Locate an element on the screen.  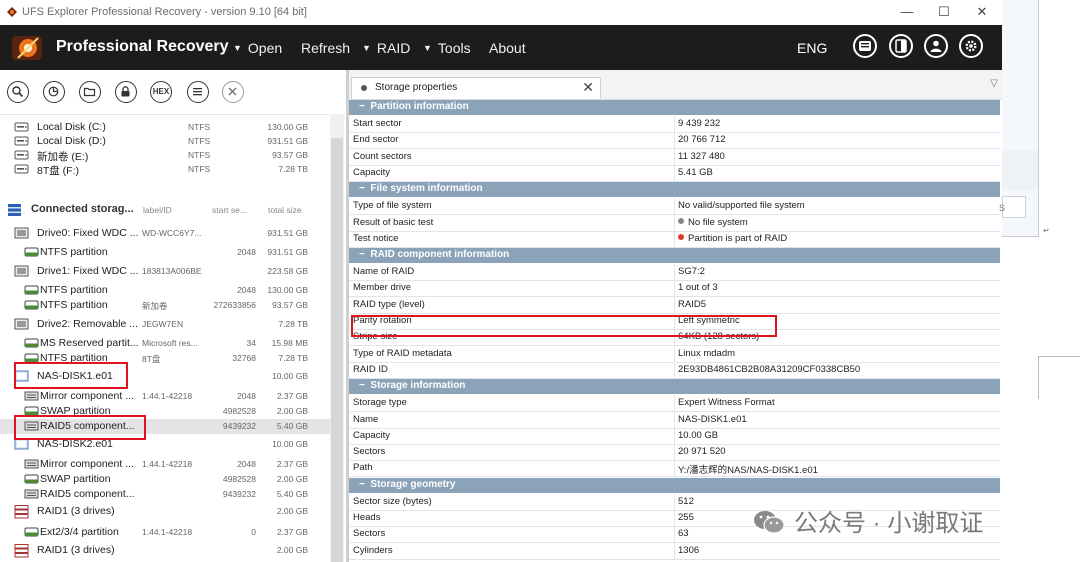
panel-icon is located at coordinates (865, 46).